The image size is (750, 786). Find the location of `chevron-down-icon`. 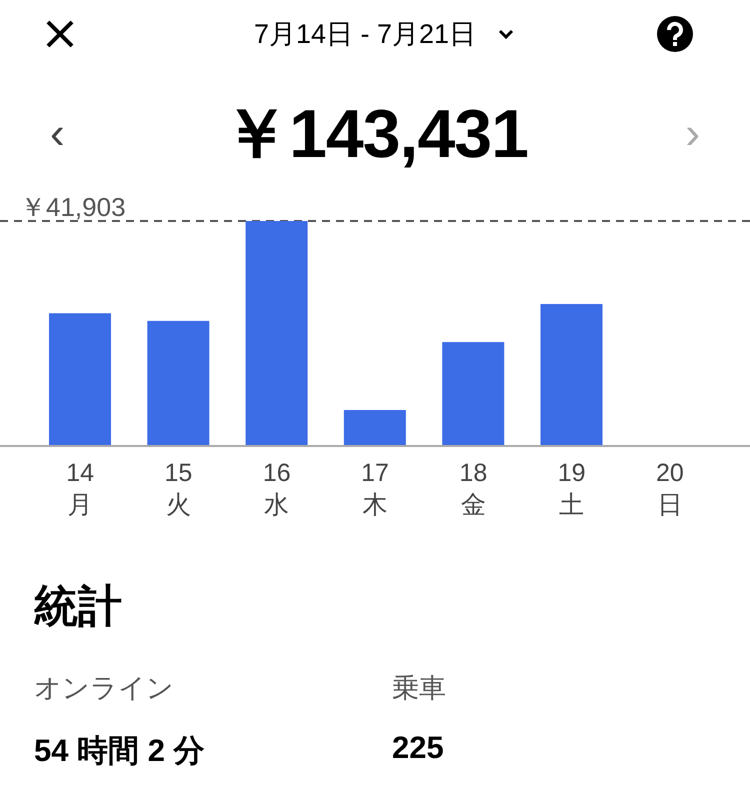

chevron-down-icon is located at coordinates (506, 34).